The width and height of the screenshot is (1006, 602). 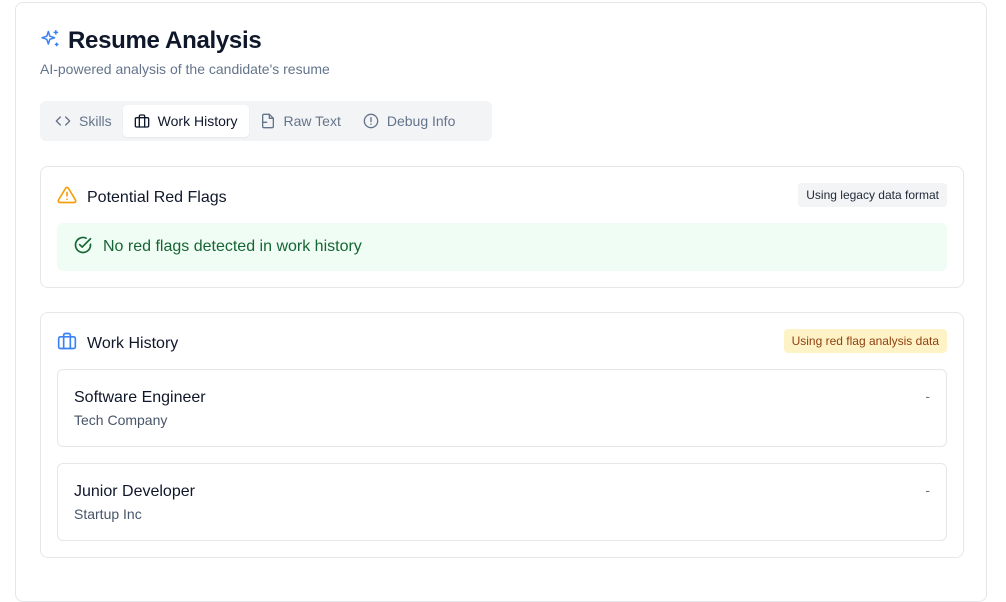 I want to click on tab-skills: Skills, so click(x=83, y=121).